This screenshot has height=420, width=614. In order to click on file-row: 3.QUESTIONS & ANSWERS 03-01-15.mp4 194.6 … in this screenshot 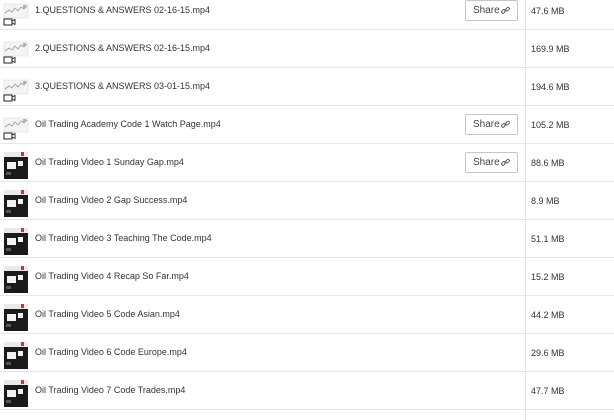, I will do `click(307, 87)`.